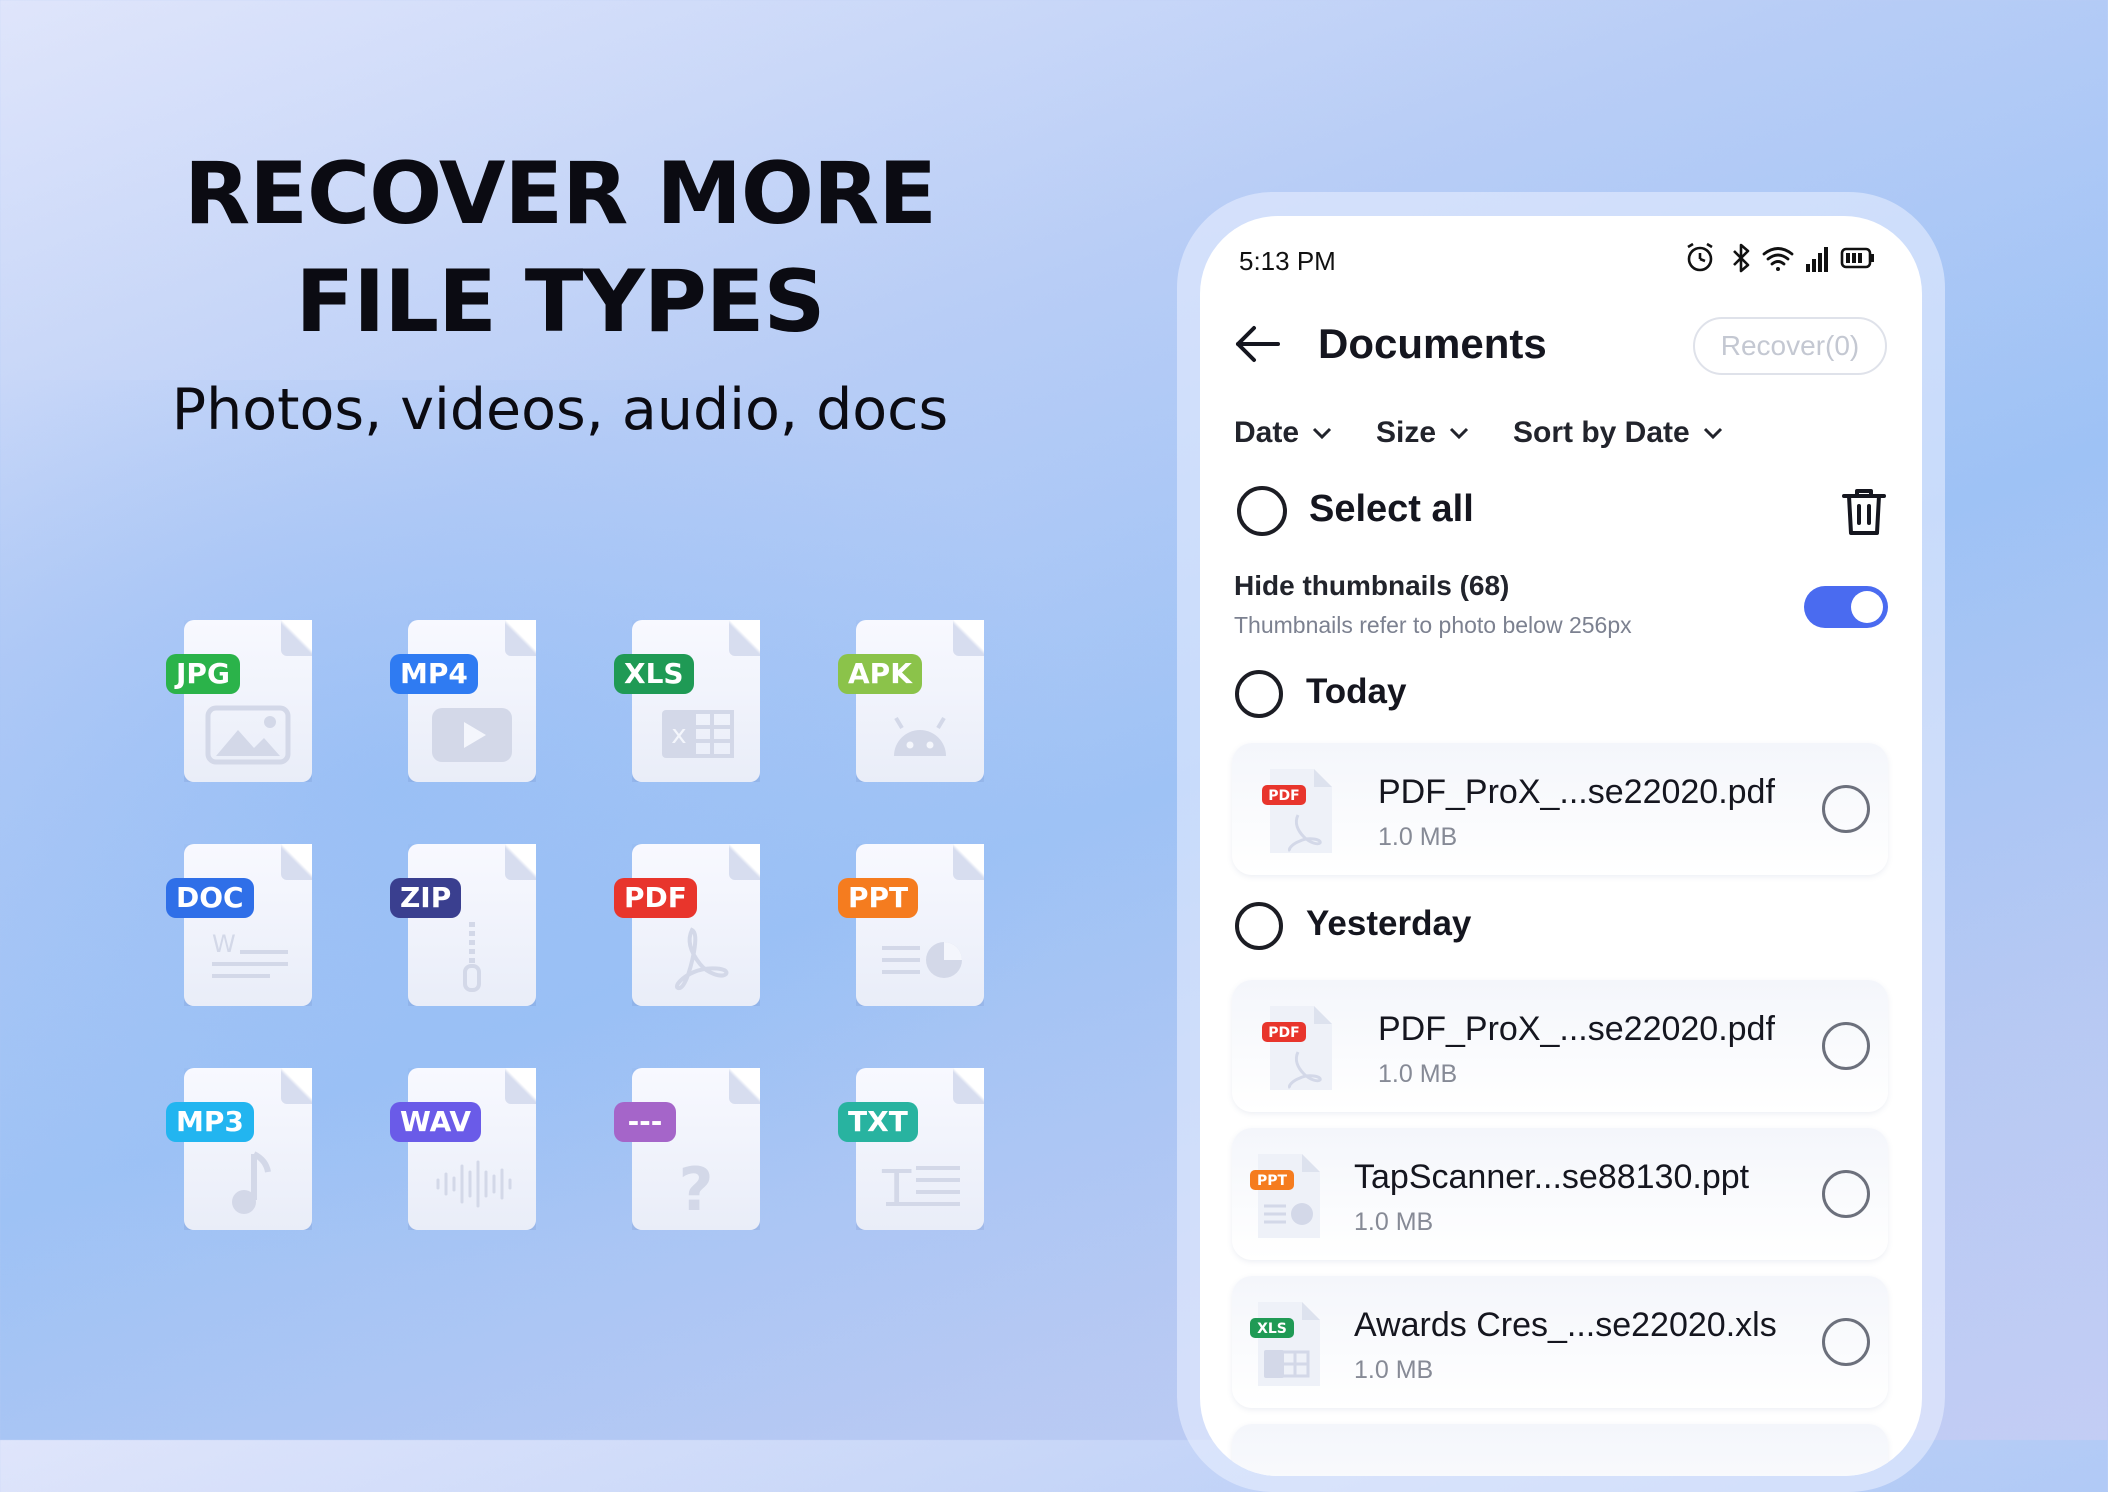 This screenshot has height=1492, width=2108. What do you see at coordinates (1432, 343) in the screenshot?
I see `page-title: Documents` at bounding box center [1432, 343].